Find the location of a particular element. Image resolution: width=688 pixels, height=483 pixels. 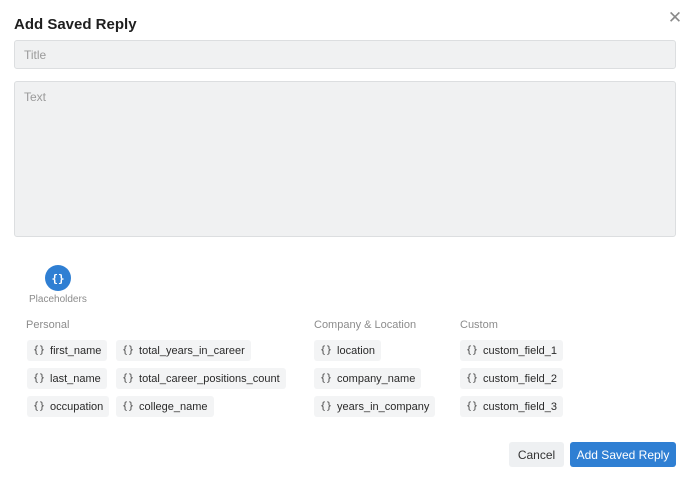

title-input is located at coordinates (345, 54).